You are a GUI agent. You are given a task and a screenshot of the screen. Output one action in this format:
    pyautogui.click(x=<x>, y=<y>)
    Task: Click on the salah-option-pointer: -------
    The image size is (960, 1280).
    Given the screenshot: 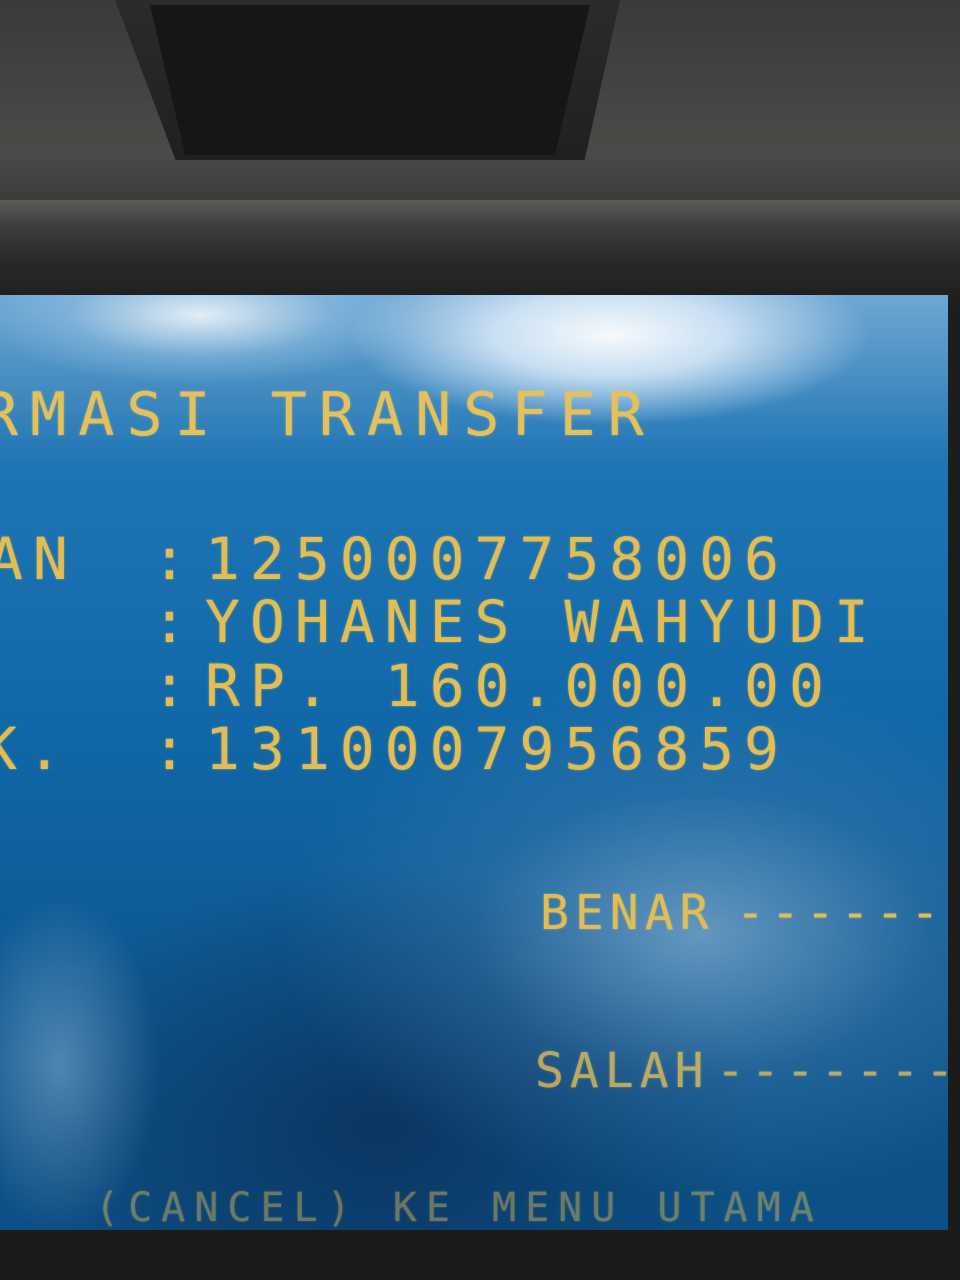 What is the action you would take?
    pyautogui.click(x=832, y=1071)
    